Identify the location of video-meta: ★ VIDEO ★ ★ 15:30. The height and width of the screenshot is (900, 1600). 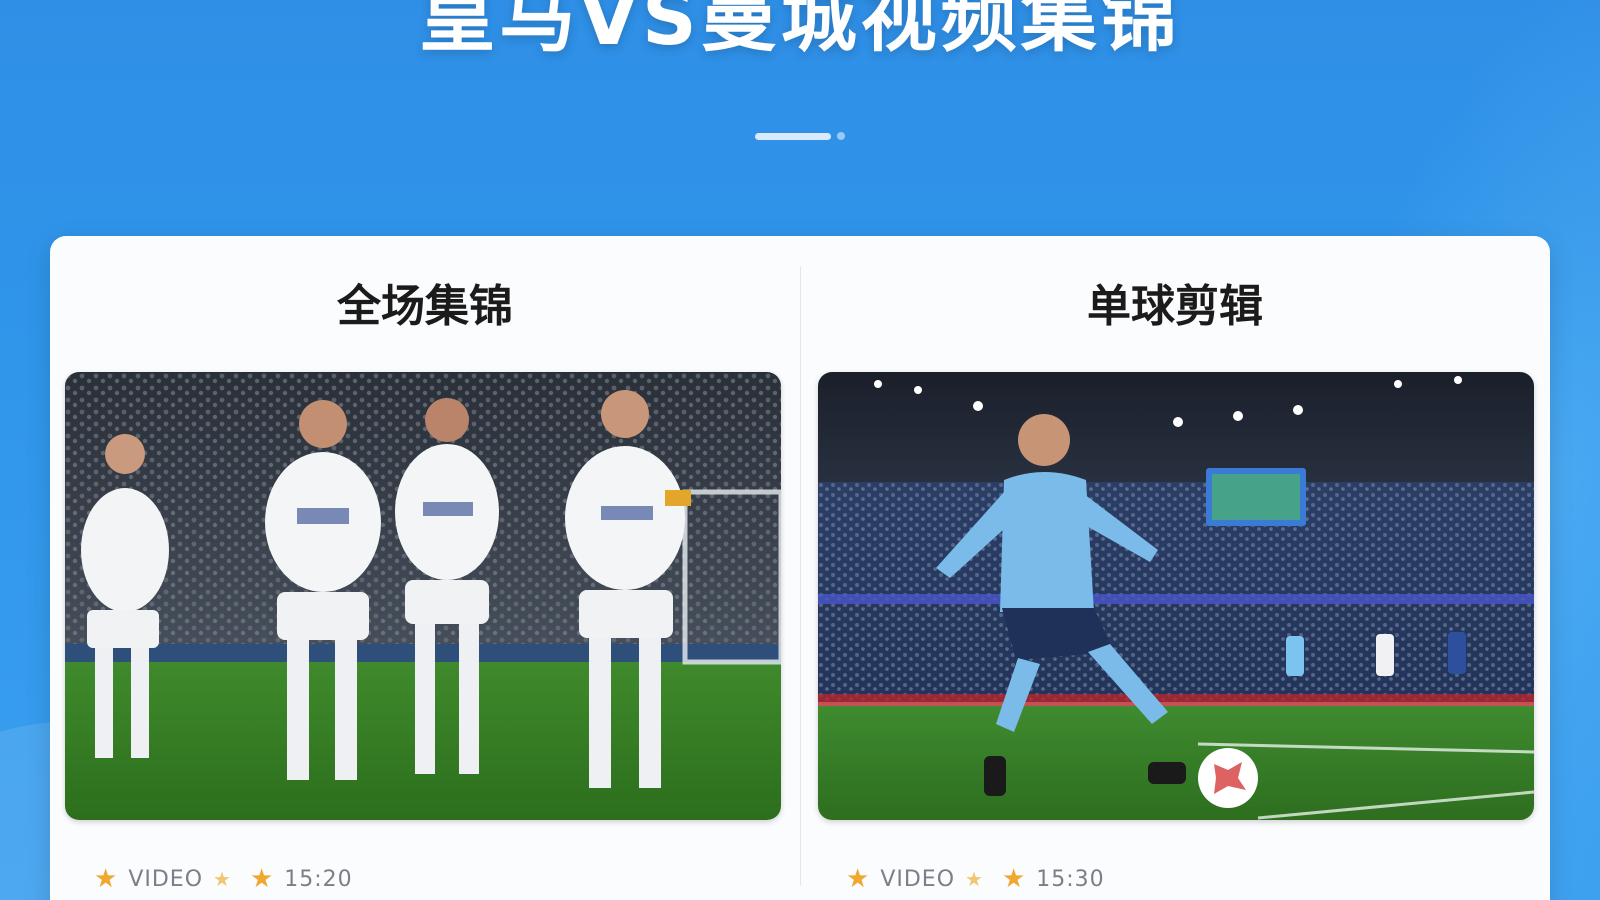
(975, 879).